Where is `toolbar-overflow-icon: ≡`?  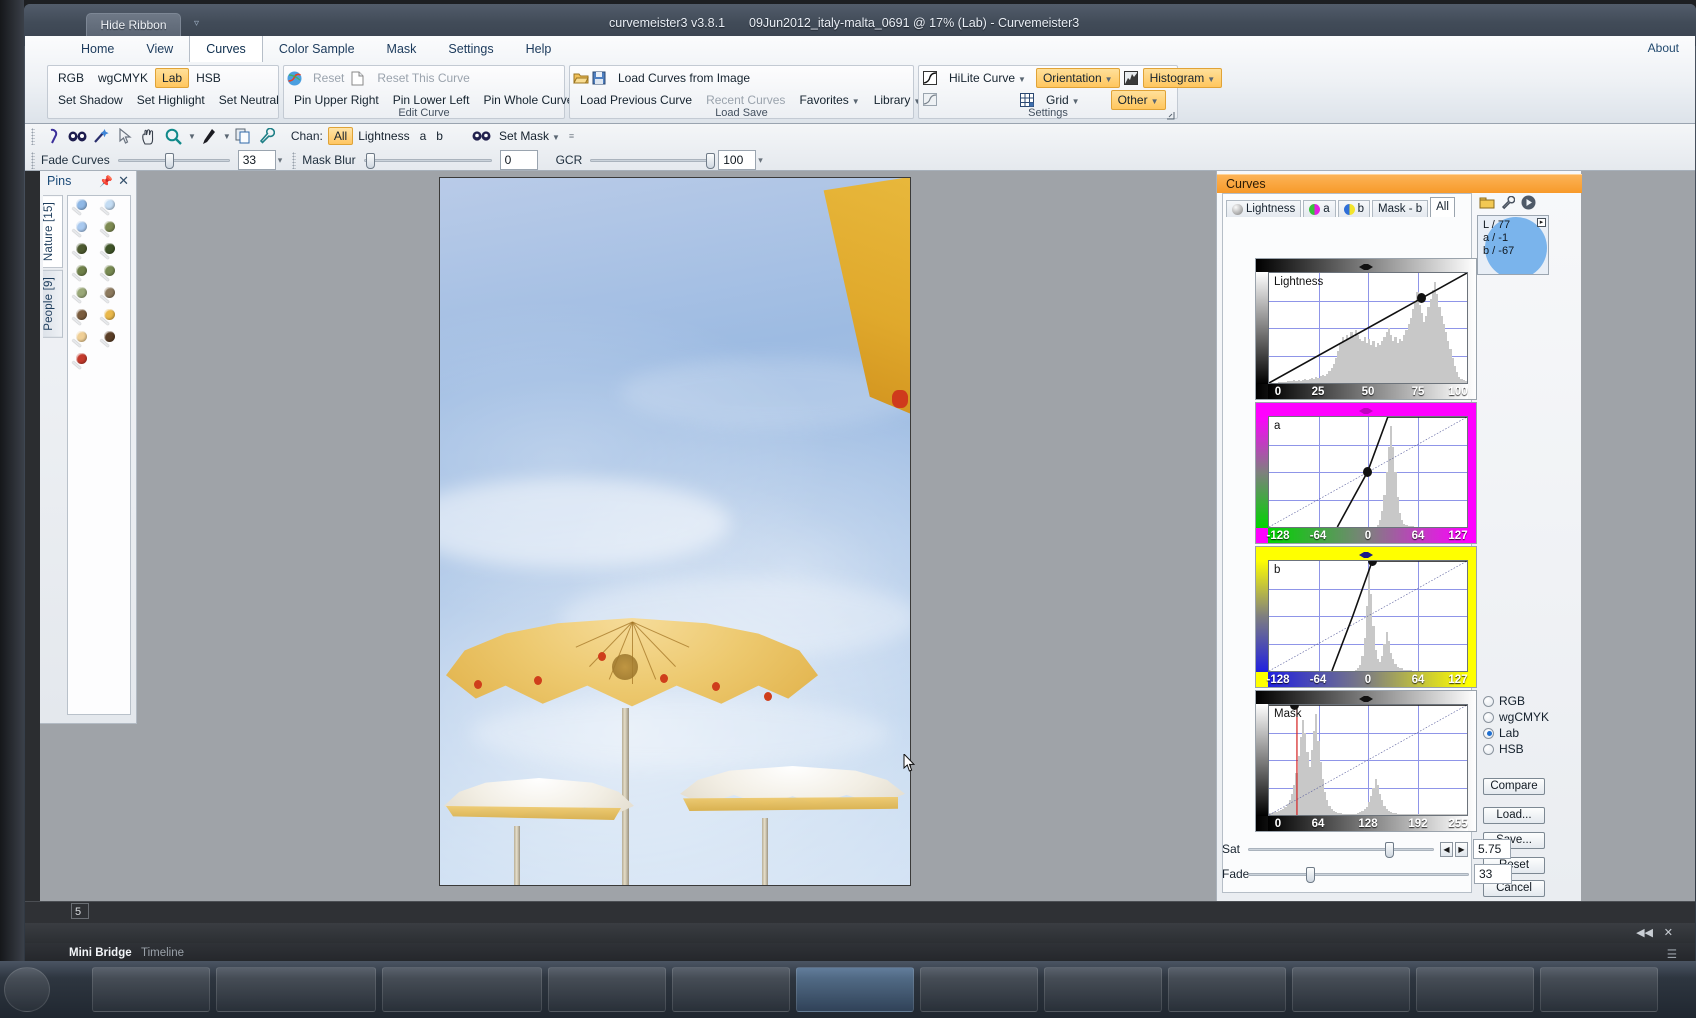
toolbar-overflow-icon: ≡ is located at coordinates (571, 136).